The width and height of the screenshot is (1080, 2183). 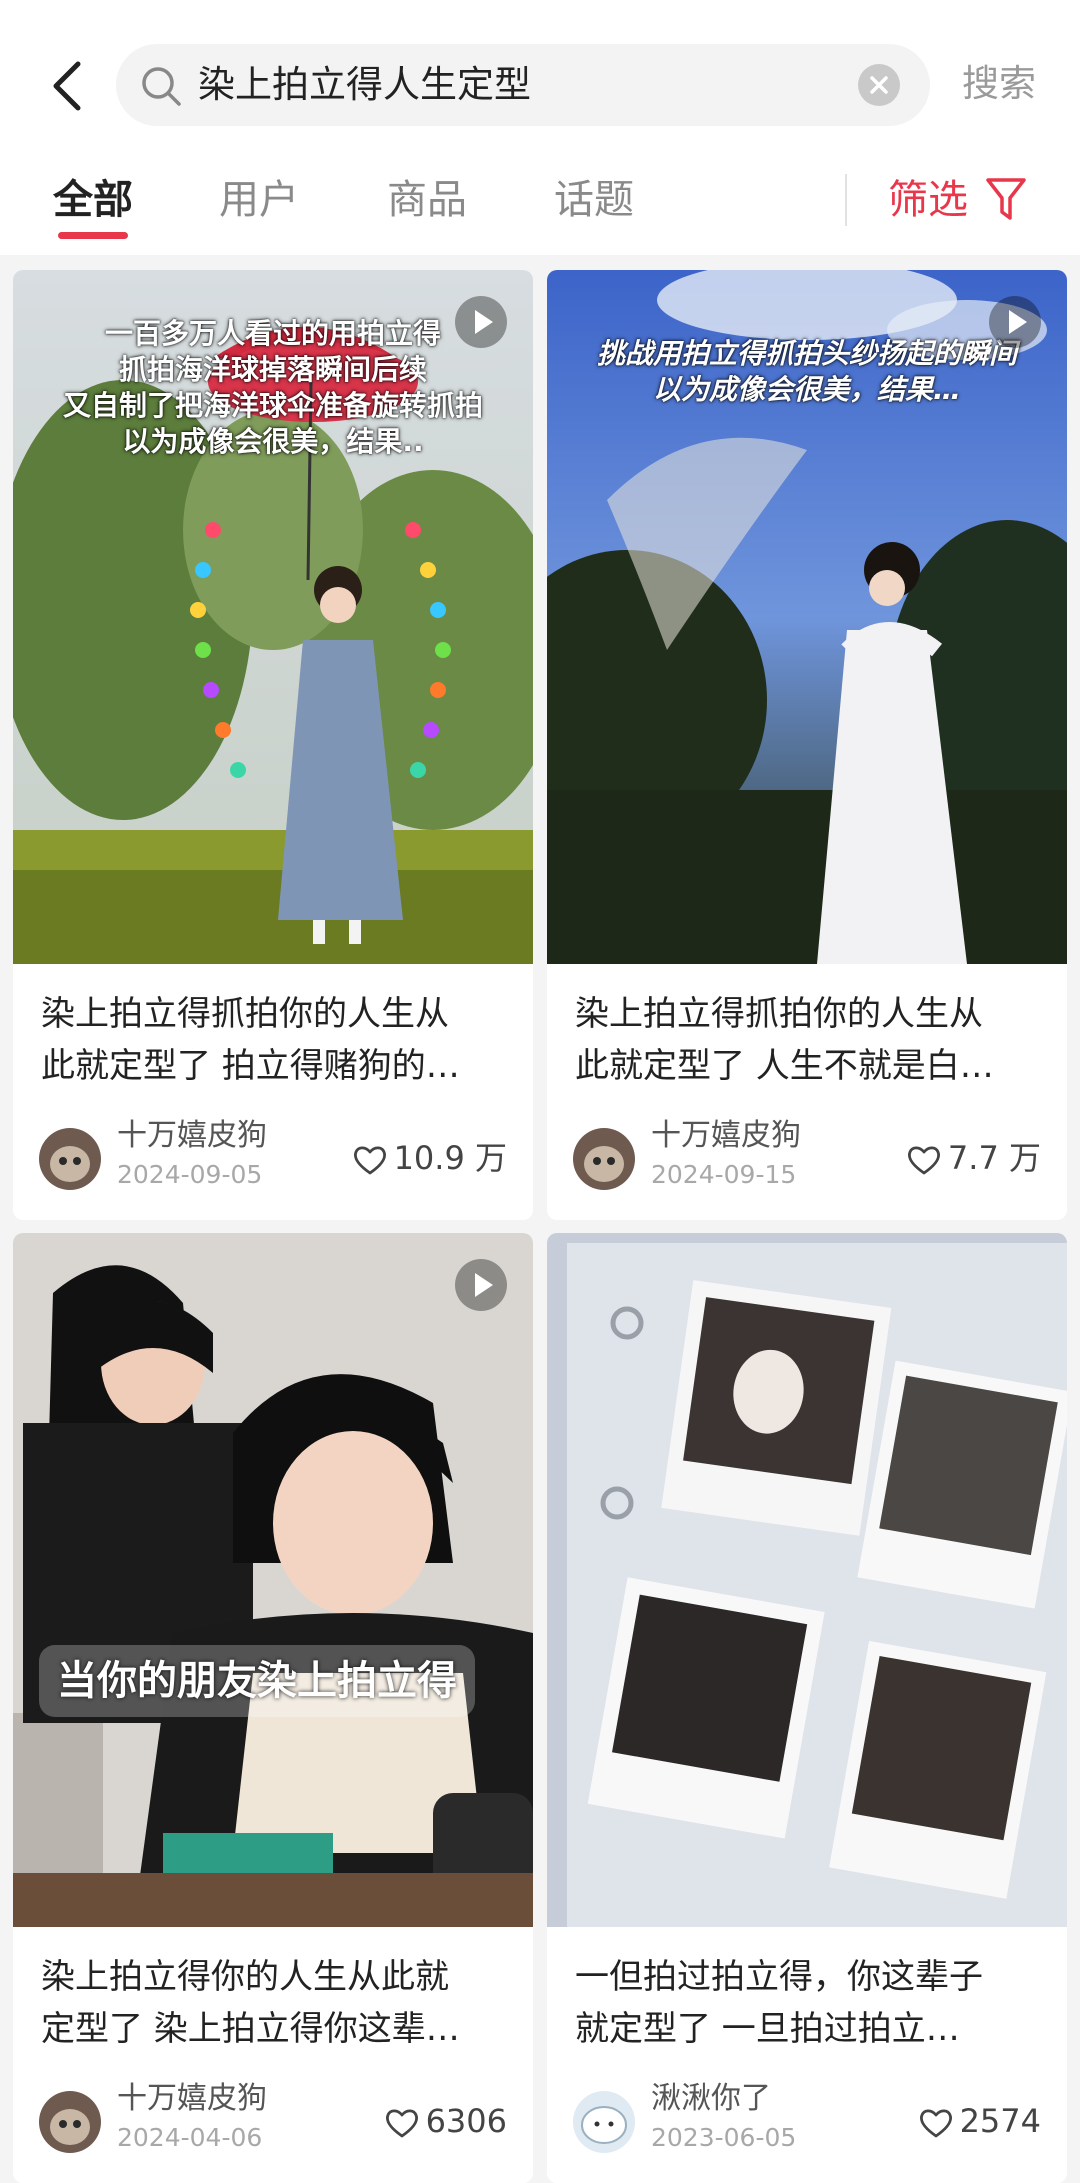 I want to click on author-name: 湫湫你了, so click(x=711, y=2099).